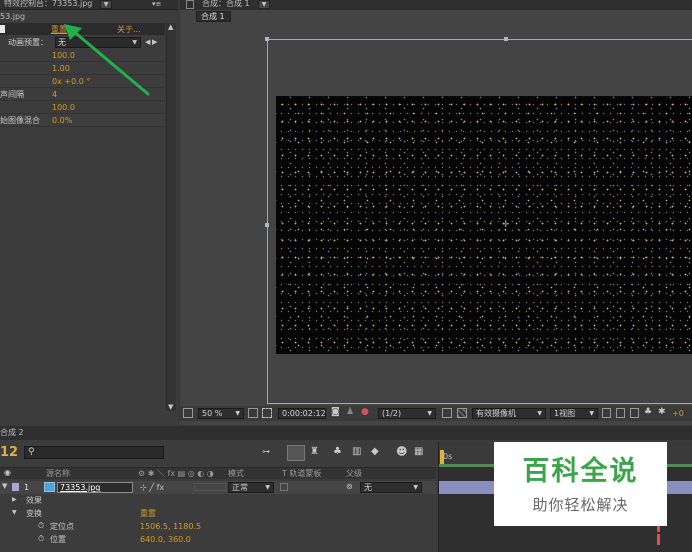  What do you see at coordinates (296, 453) in the screenshot?
I see `live-update-icon` at bounding box center [296, 453].